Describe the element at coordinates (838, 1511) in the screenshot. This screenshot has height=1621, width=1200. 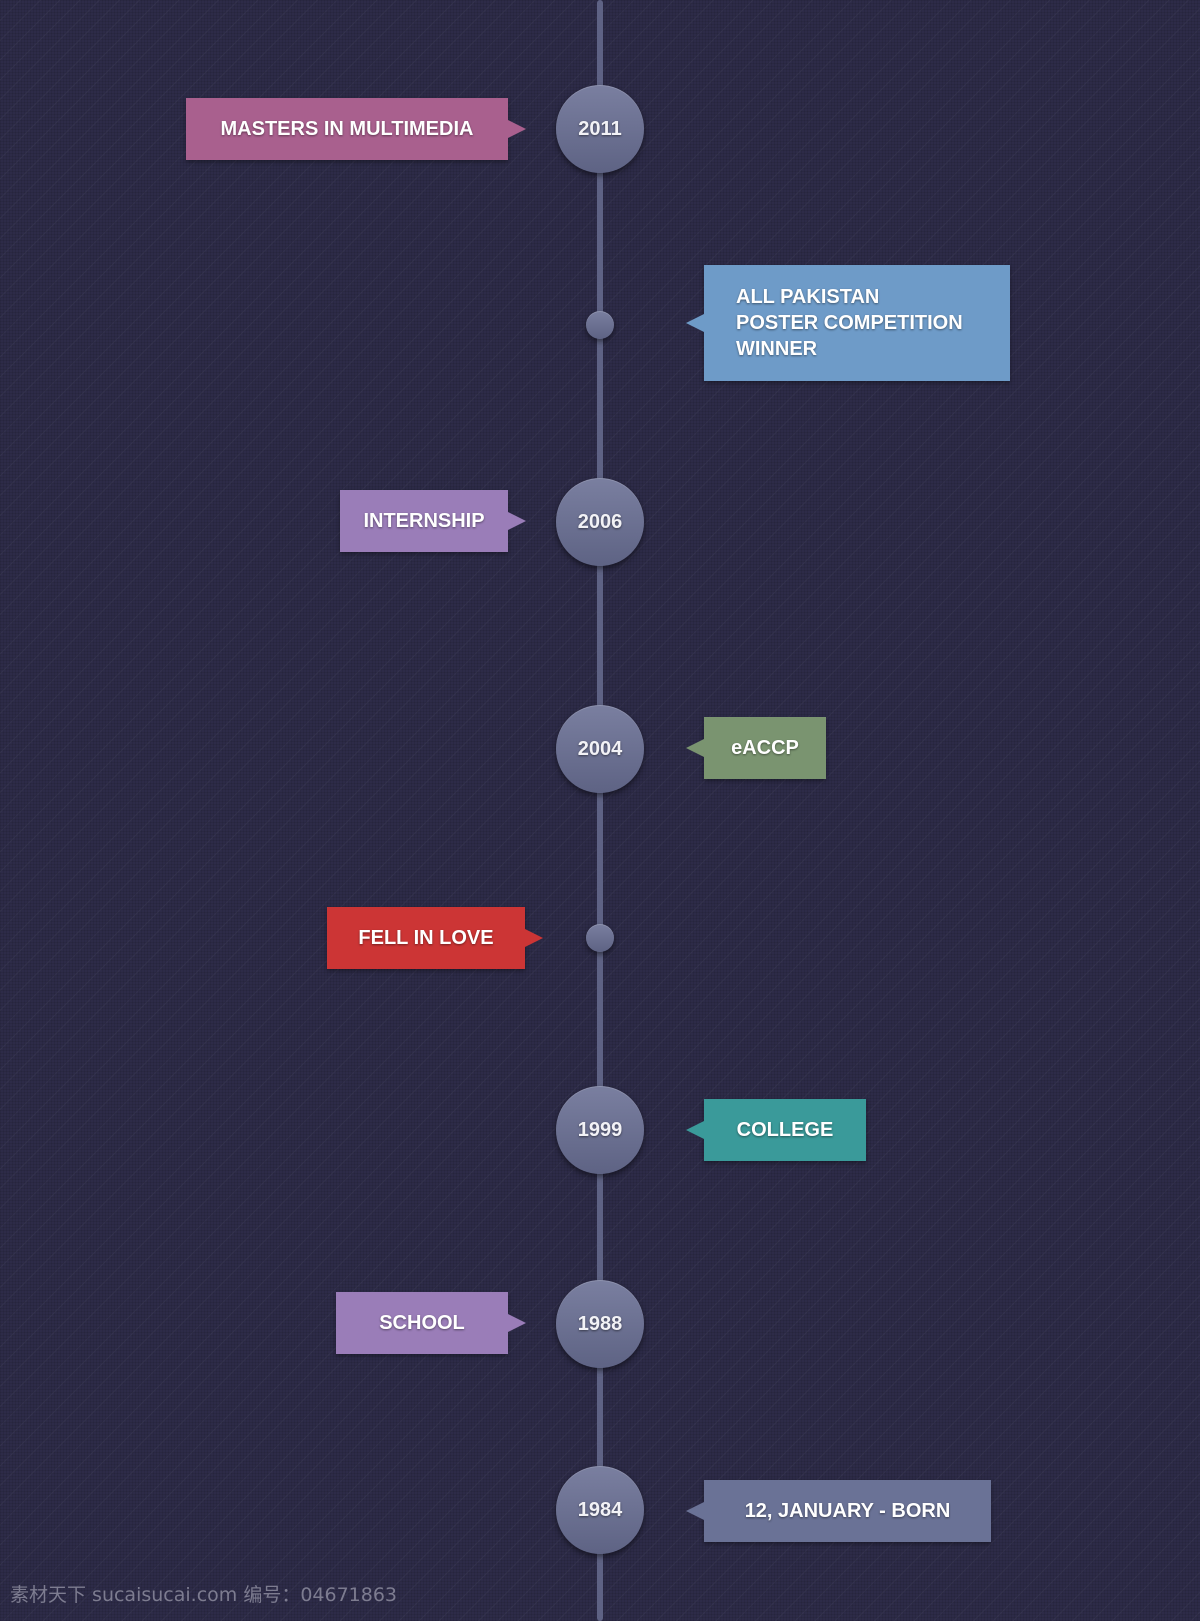
I see `event-label-born: 12, JANUARY - BORN` at that location.